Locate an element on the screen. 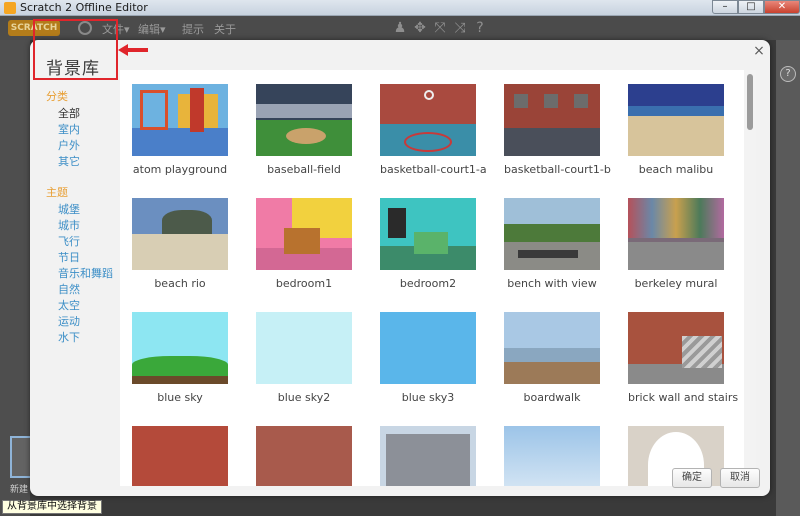 This screenshot has width=800, height=516. menu-about: 关于 is located at coordinates (225, 29).